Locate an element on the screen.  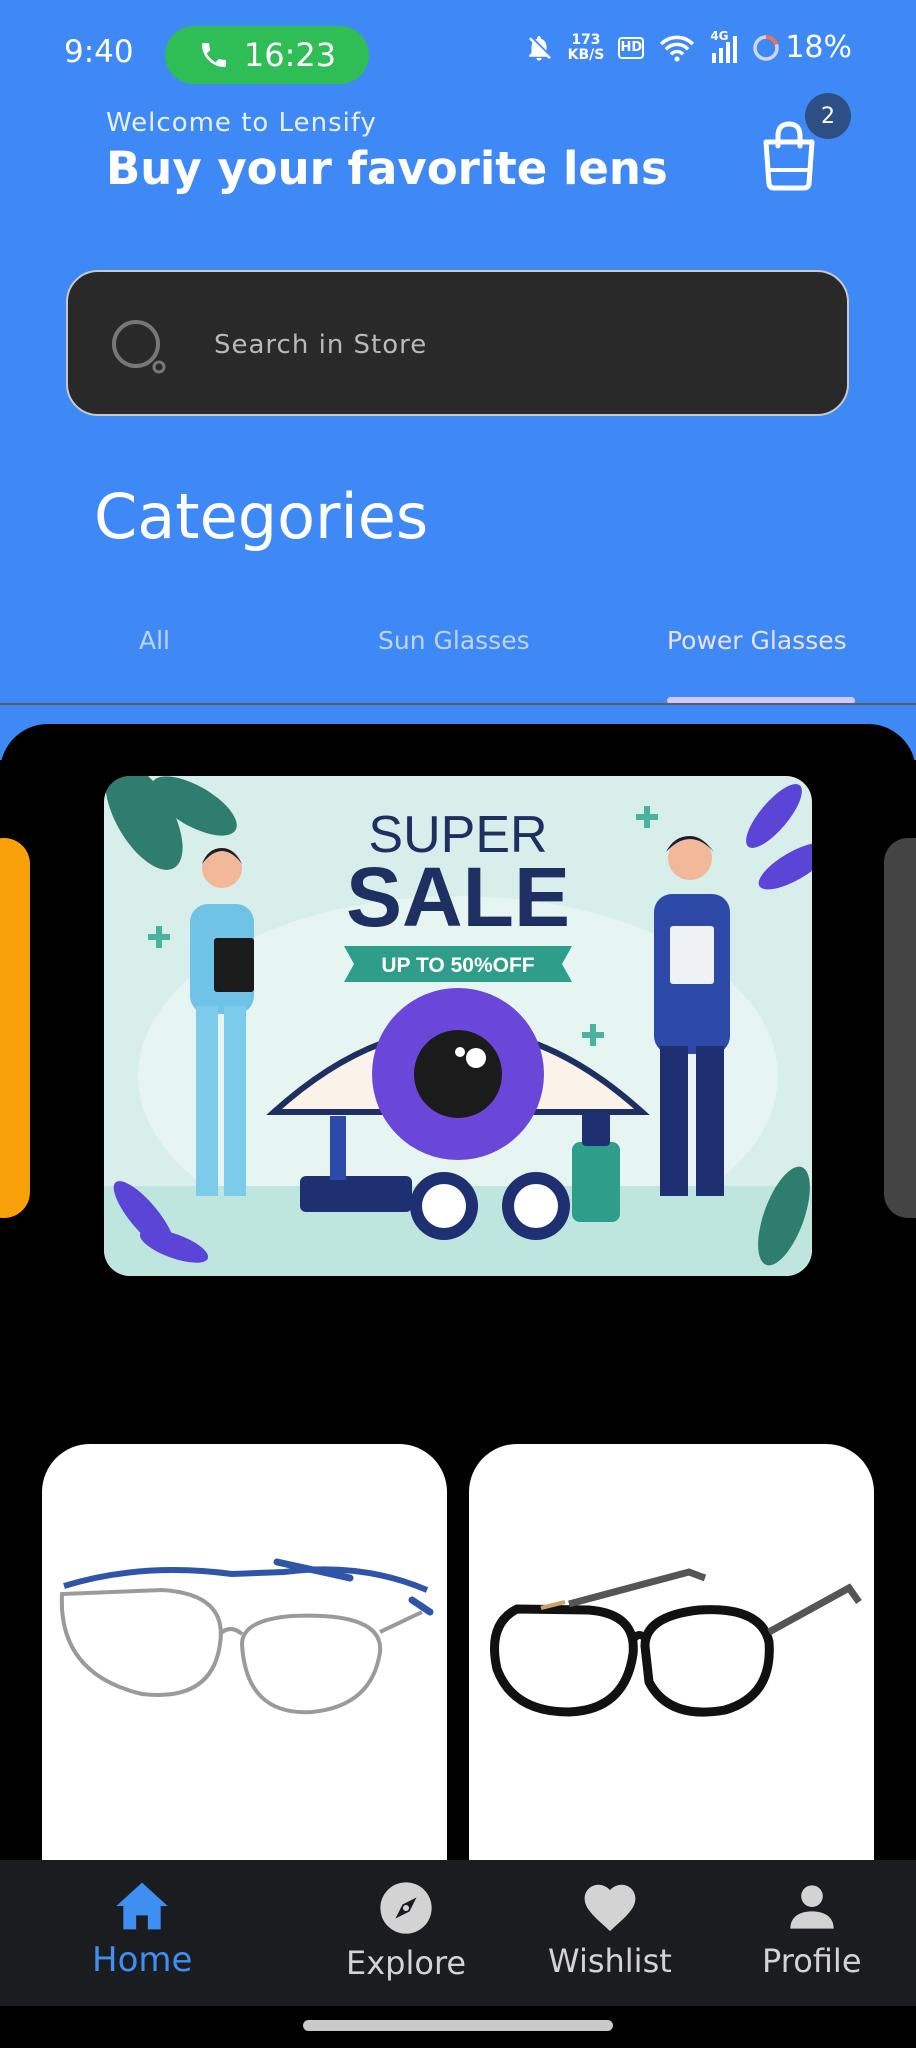
nav-wishlist: Wishlist is located at coordinates (610, 1930).